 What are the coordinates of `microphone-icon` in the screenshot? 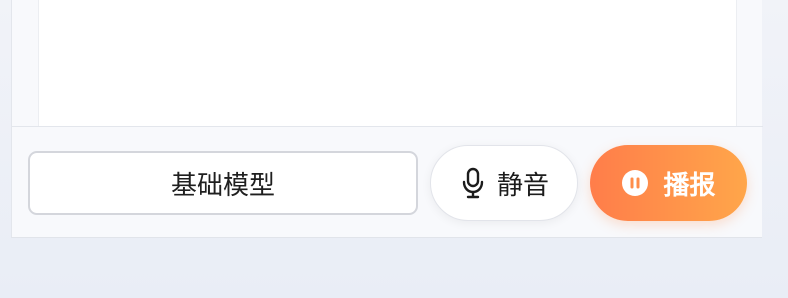 It's located at (473, 183).